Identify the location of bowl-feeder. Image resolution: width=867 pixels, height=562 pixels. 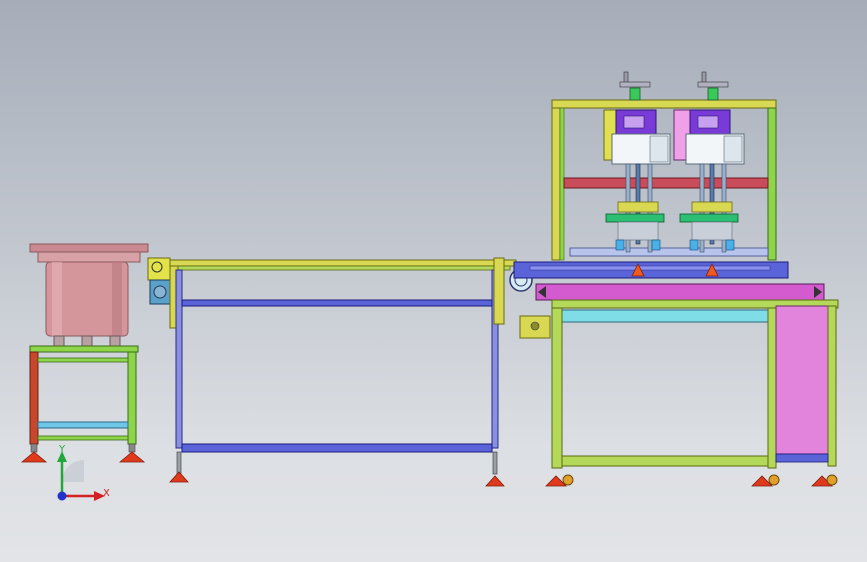
(89, 295).